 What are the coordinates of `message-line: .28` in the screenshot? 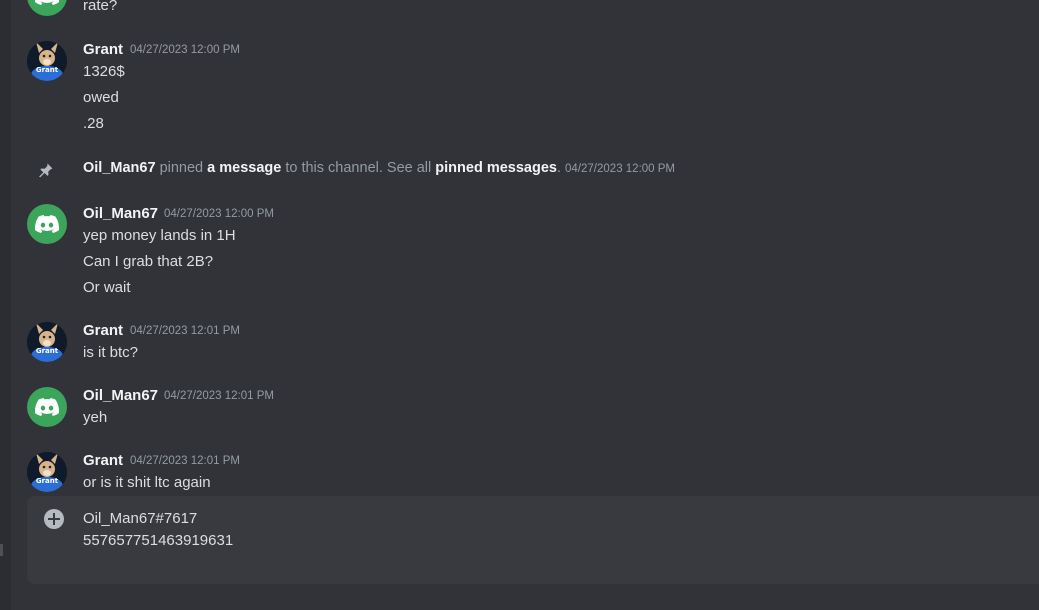 It's located at (93, 123).